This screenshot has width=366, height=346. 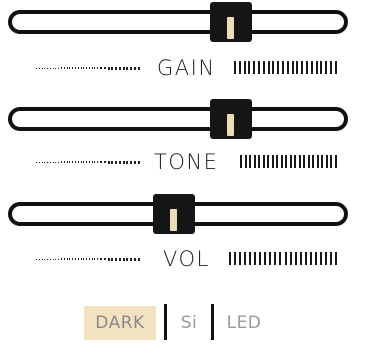 I want to click on vol-slider-knob, so click(x=174, y=214).